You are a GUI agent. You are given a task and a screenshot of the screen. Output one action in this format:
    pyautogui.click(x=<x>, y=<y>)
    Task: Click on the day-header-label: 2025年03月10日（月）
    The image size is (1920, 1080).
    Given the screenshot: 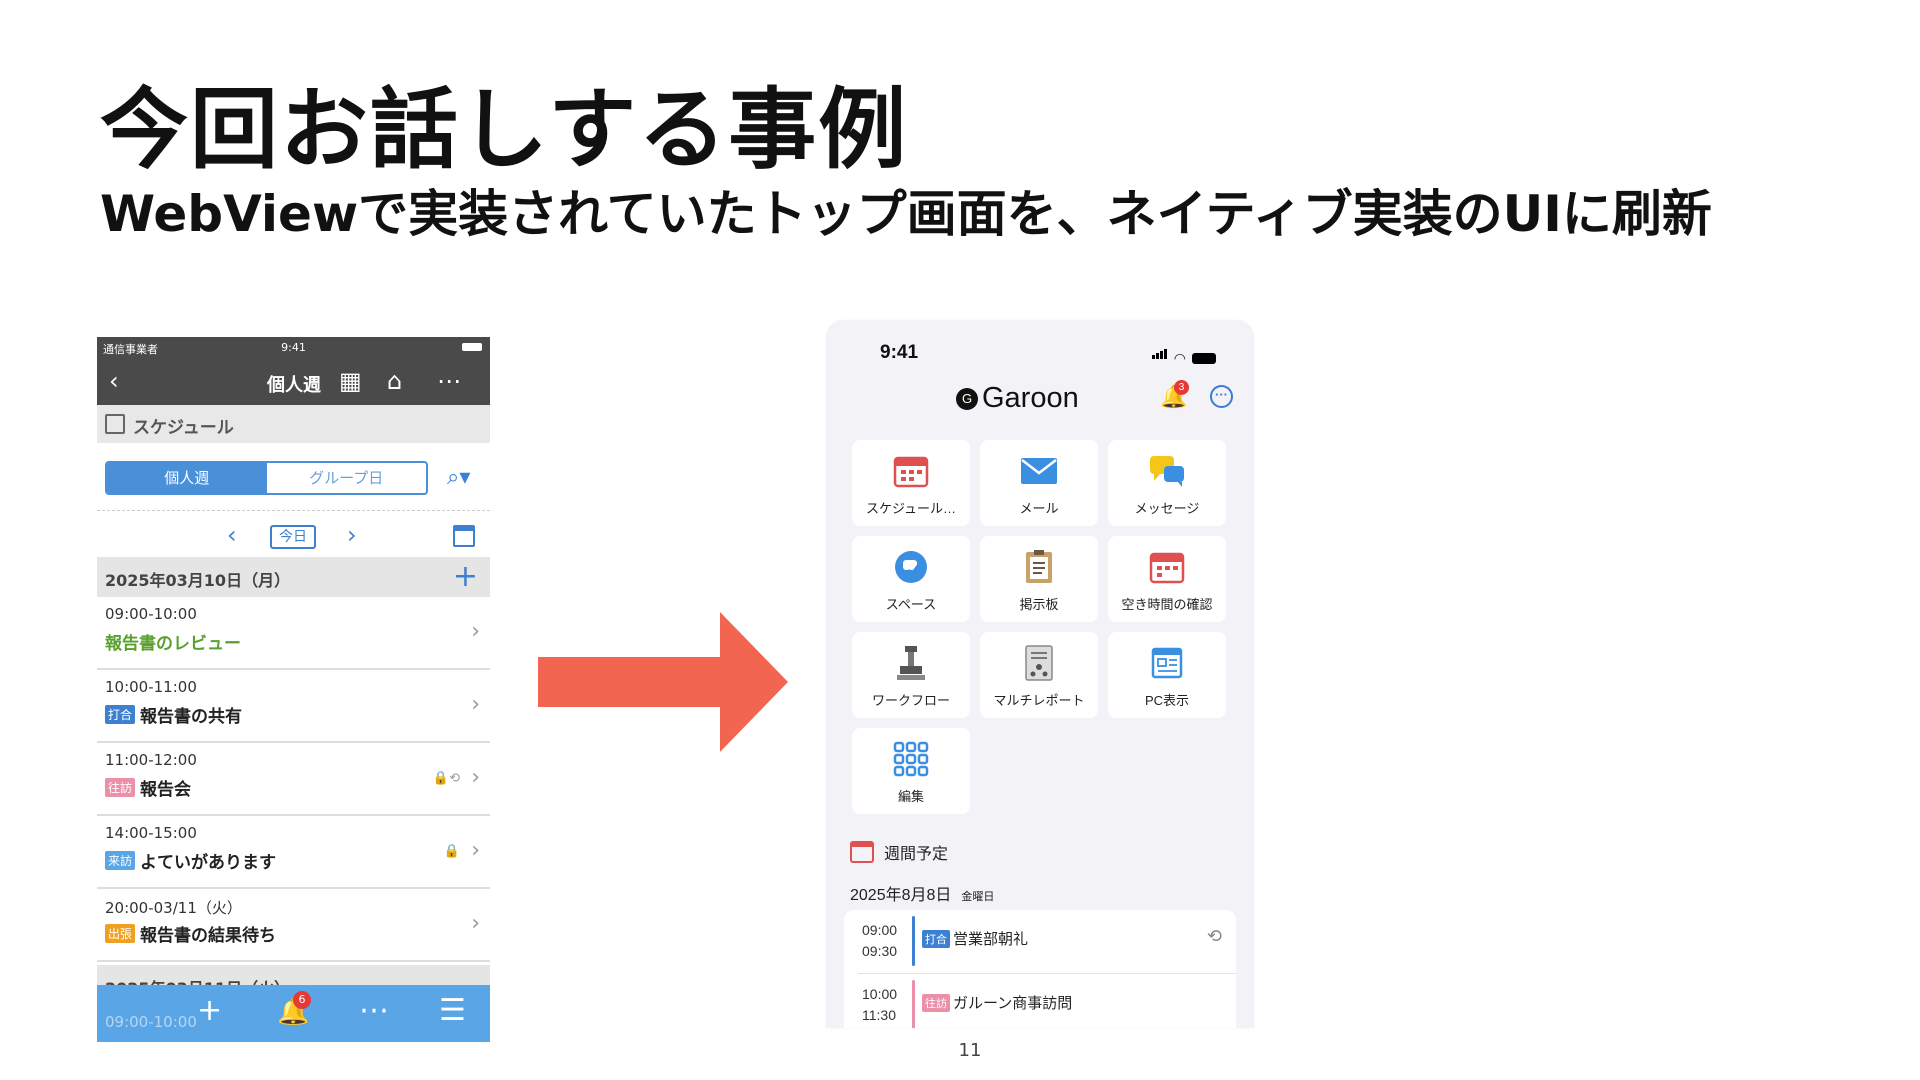 What is the action you would take?
    pyautogui.click(x=198, y=580)
    